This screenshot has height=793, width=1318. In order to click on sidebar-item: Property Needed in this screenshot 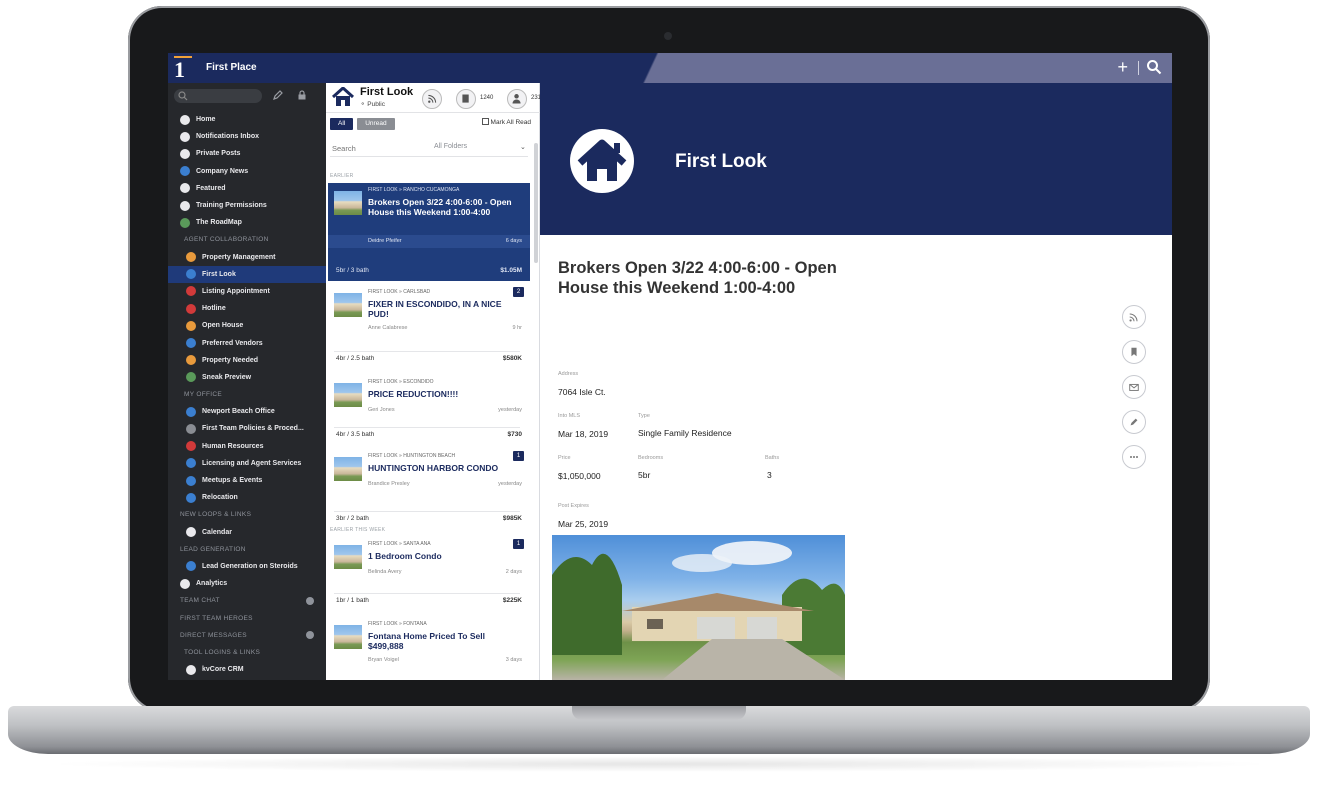, I will do `click(247, 360)`.